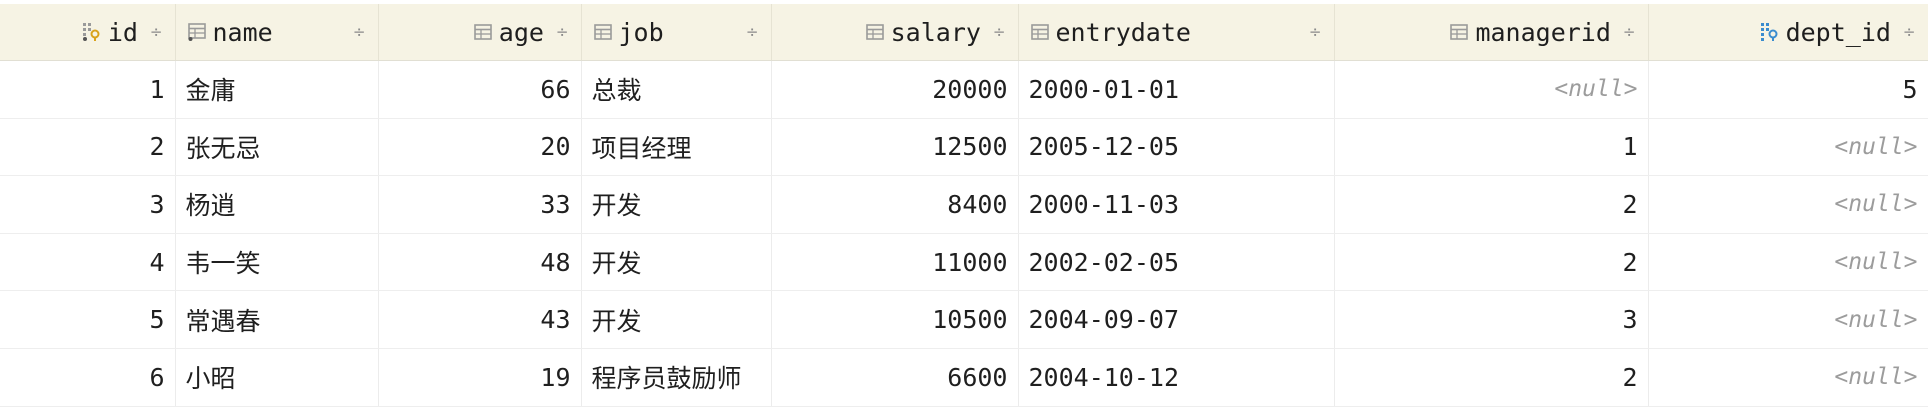  What do you see at coordinates (88, 262) in the screenshot?
I see `cell-id: 4` at bounding box center [88, 262].